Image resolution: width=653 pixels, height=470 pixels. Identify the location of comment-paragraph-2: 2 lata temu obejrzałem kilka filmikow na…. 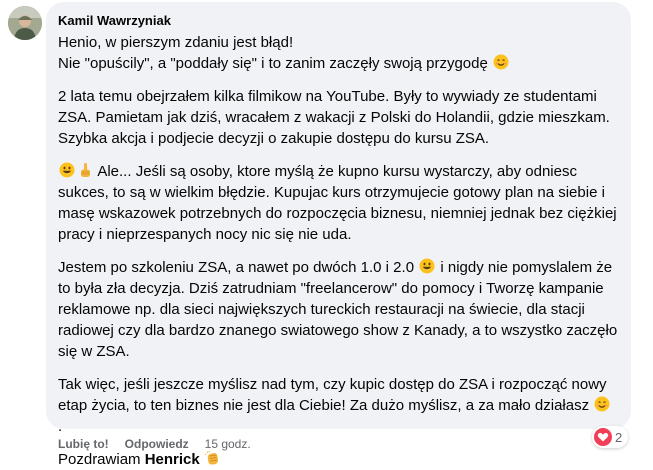
(336, 117).